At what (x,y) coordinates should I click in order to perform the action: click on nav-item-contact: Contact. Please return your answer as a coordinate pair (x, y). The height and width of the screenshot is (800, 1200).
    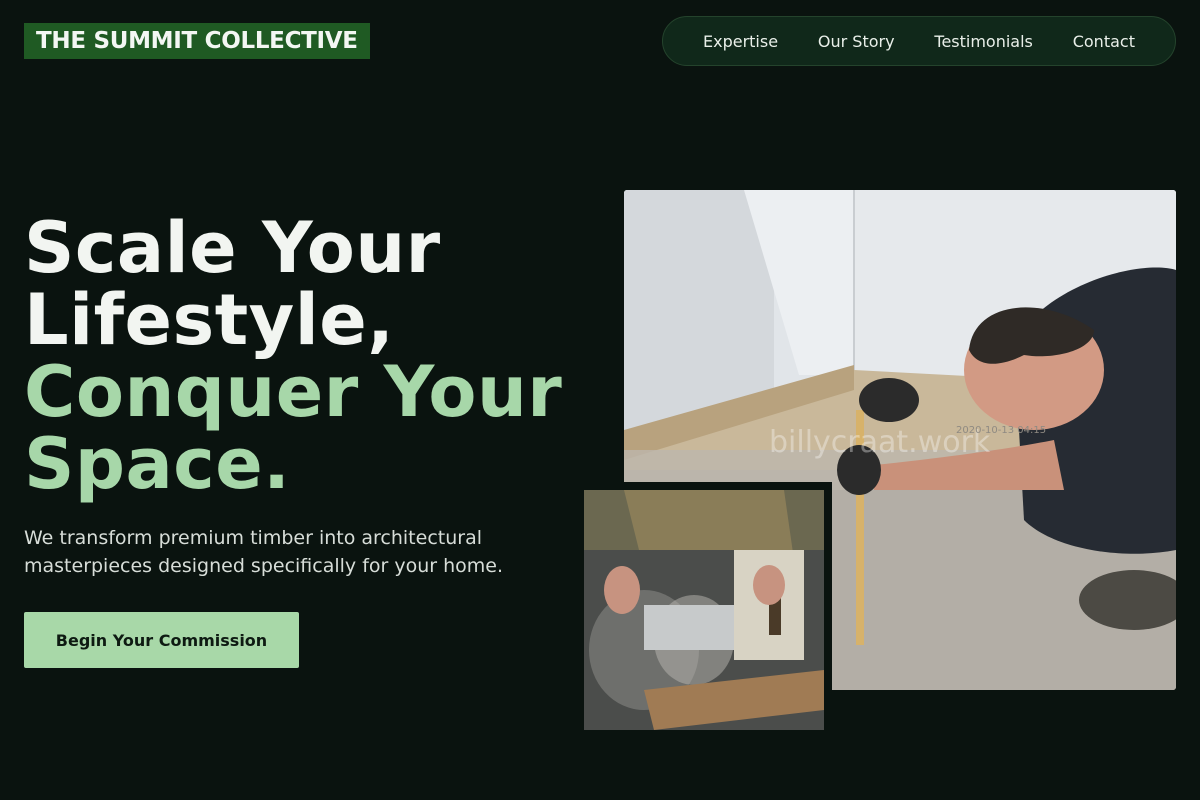
    Looking at the image, I should click on (1104, 41).